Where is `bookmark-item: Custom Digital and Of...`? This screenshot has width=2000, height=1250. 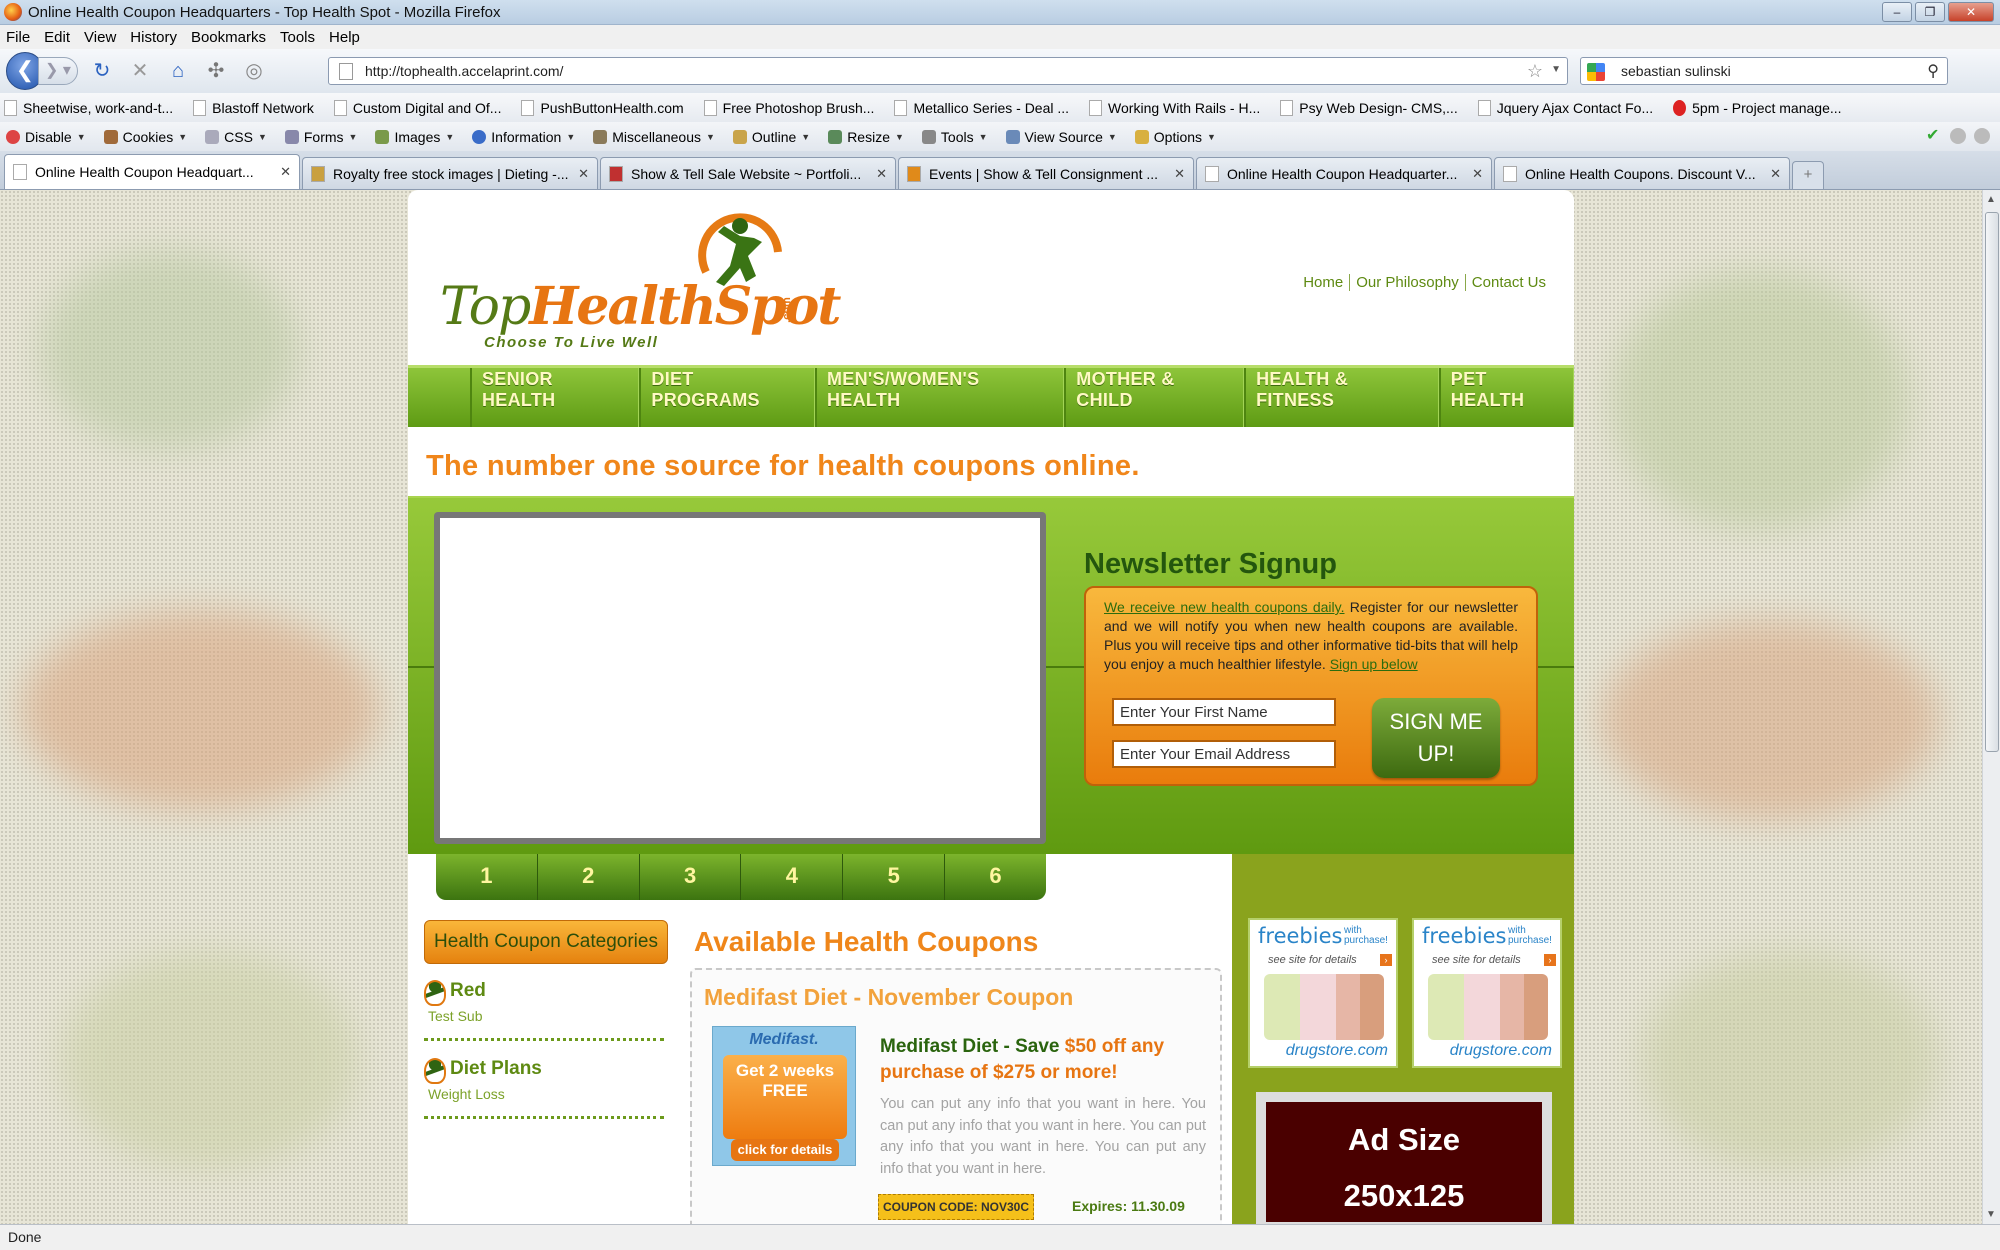 bookmark-item: Custom Digital and Of... is located at coordinates (417, 107).